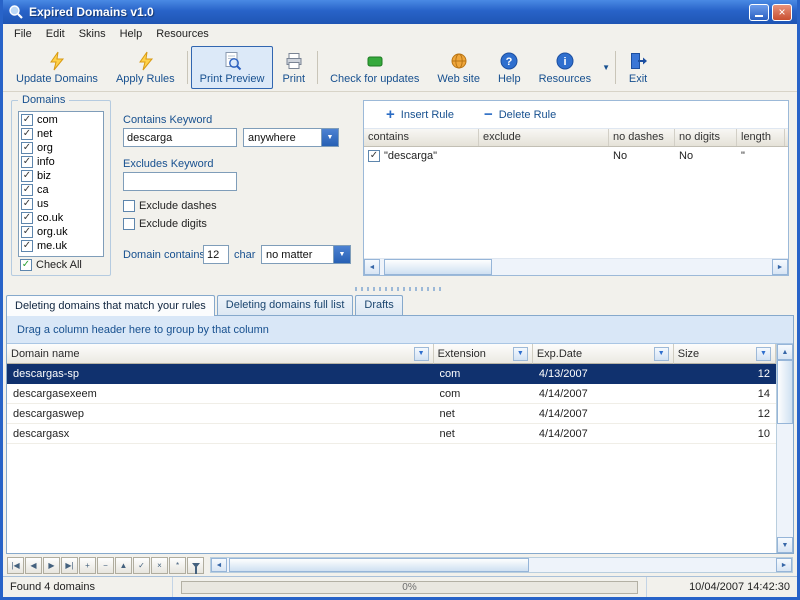  Describe the element at coordinates (33, 565) in the screenshot. I see `nav-prior-button: ◀` at that location.